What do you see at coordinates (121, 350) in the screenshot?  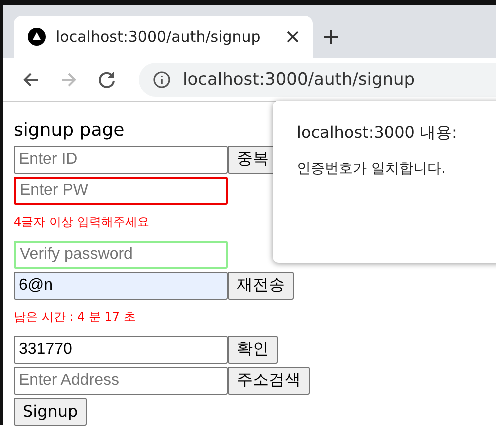 I see `input-field: 331770` at bounding box center [121, 350].